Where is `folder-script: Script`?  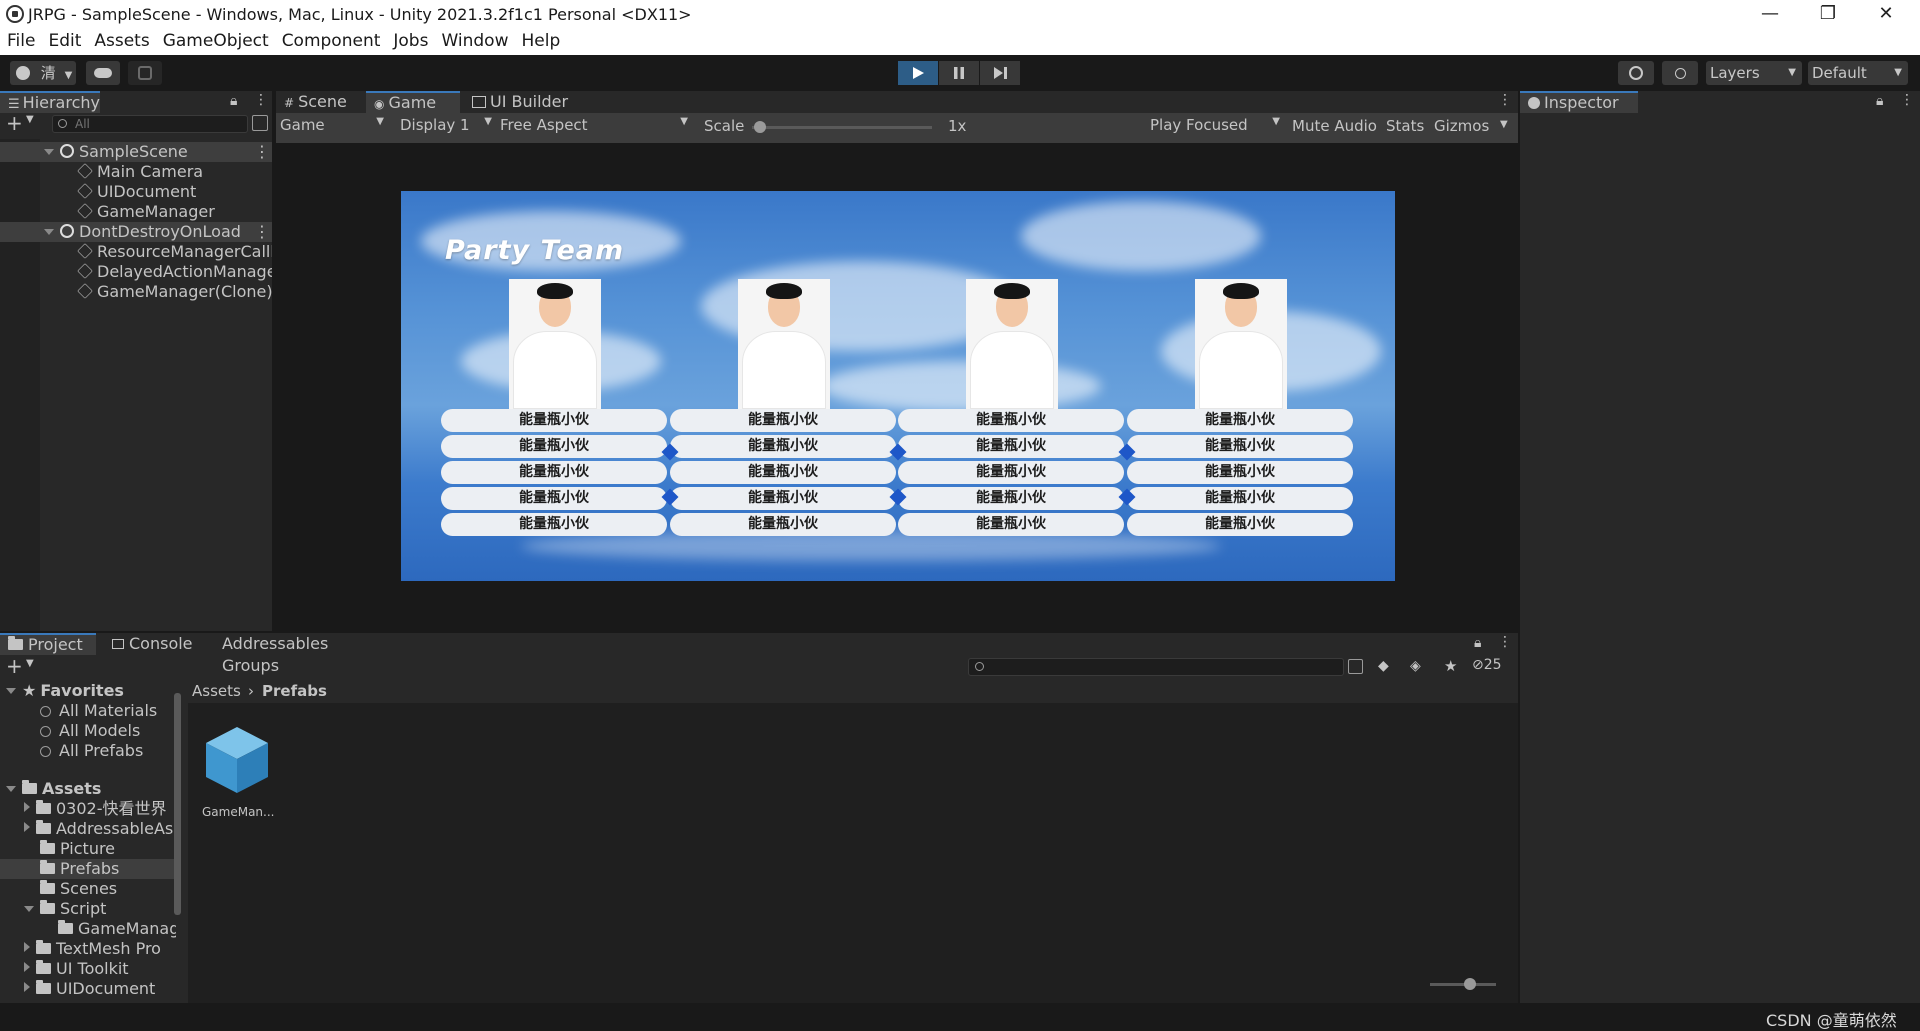
folder-script: Script is located at coordinates (88, 909).